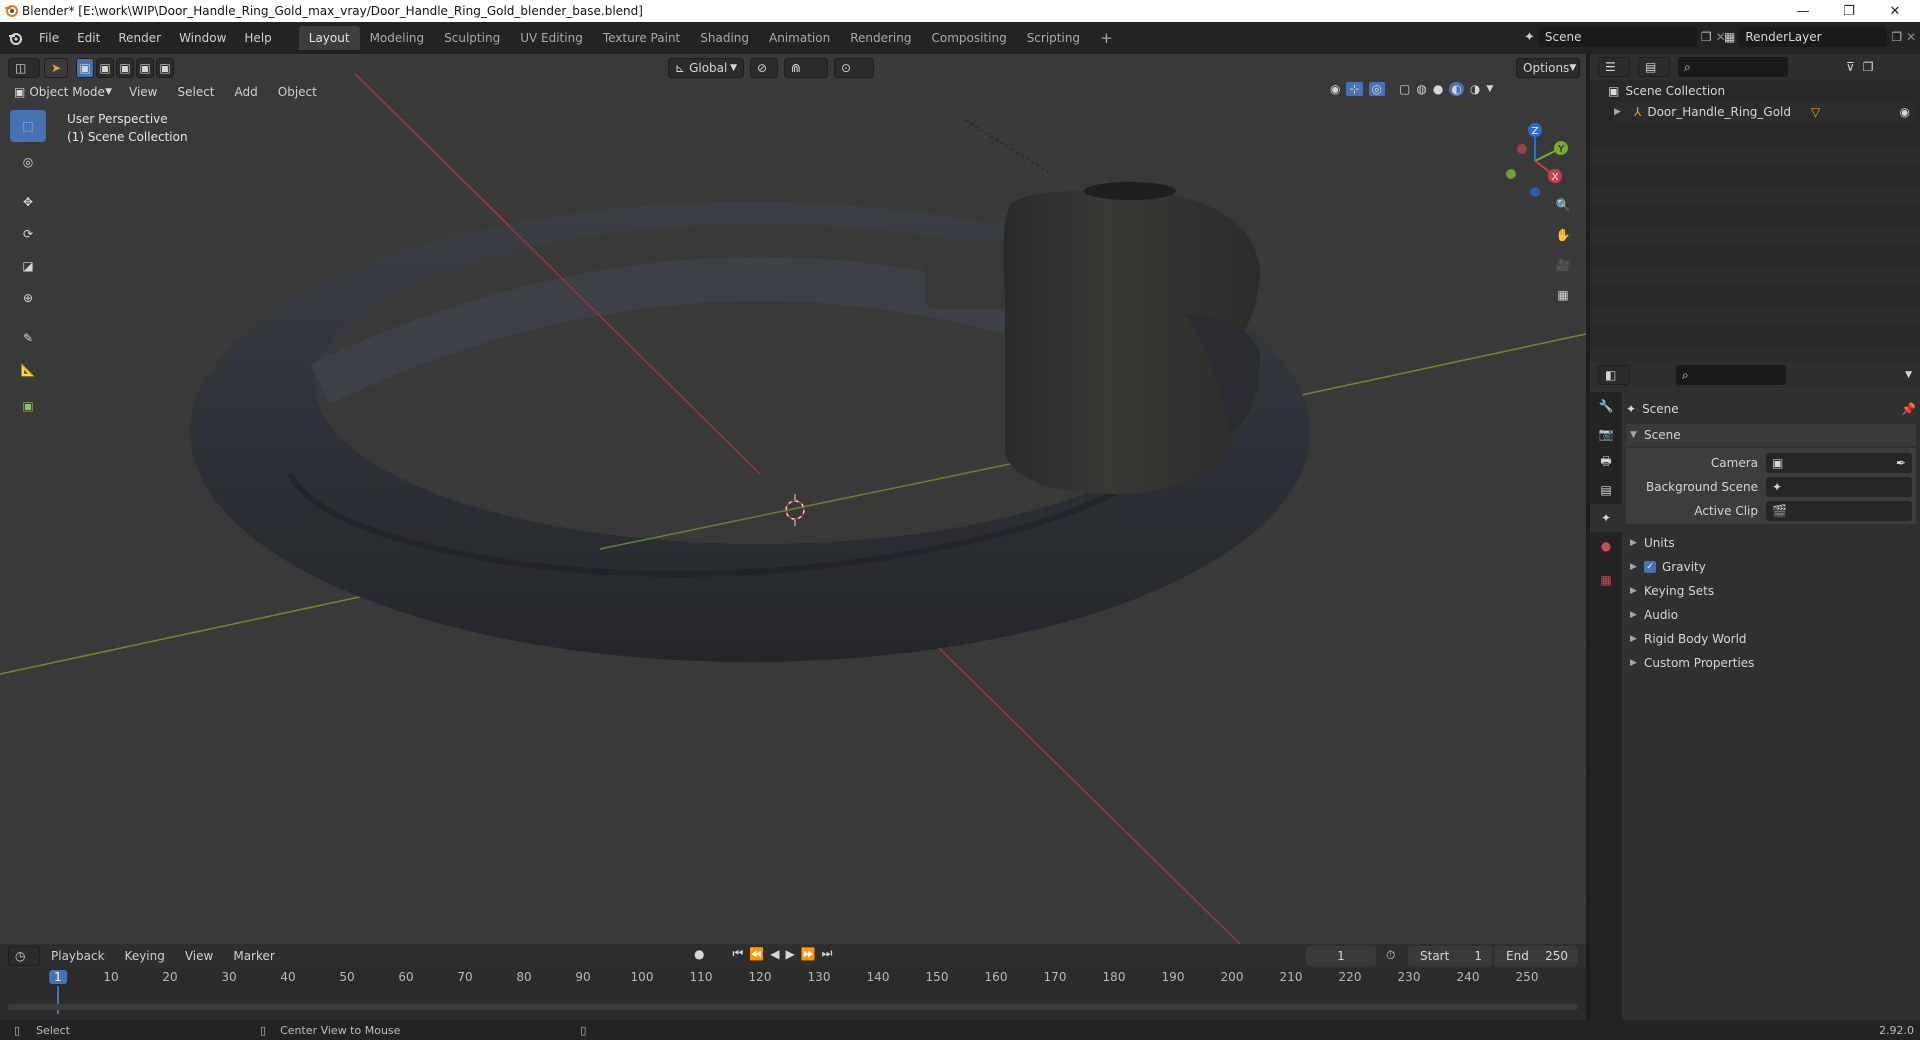 This screenshot has height=1040, width=1920. I want to click on current-frame-field: 1, so click(1341, 956).